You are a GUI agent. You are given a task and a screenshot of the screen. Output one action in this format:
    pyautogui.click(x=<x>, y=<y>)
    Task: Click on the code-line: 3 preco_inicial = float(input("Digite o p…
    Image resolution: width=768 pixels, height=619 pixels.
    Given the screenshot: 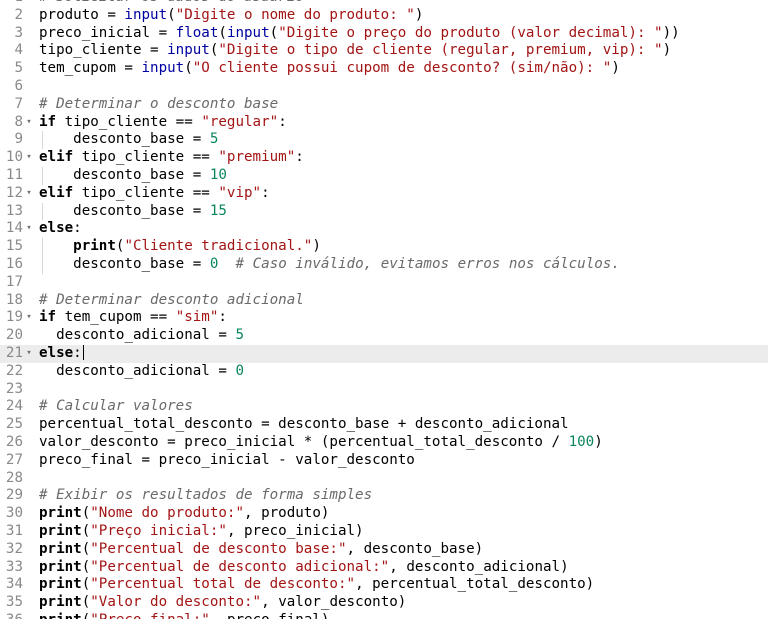 What is the action you would take?
    pyautogui.click(x=384, y=34)
    